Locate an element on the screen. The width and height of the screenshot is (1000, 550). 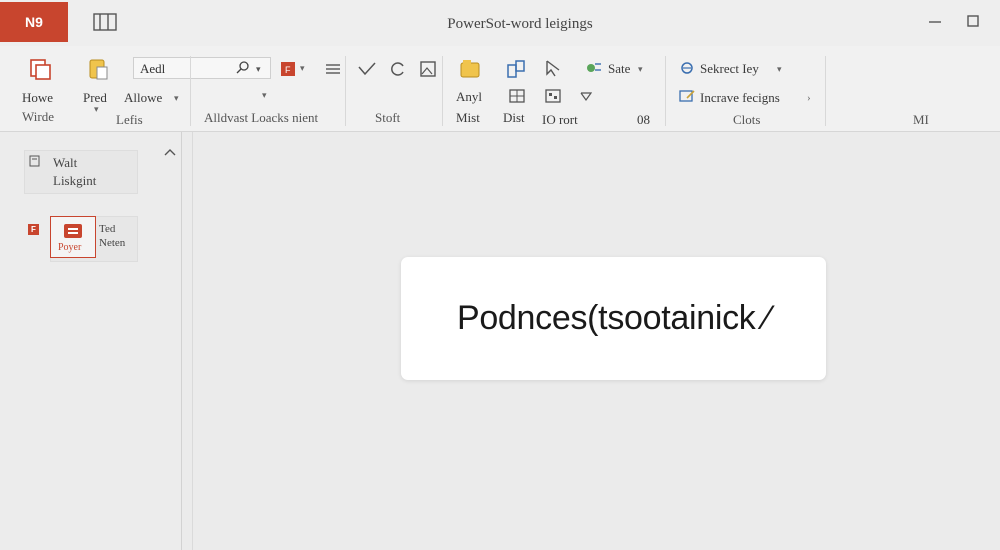
clipboard-group-label: Alldvast Loacks nient is located at coordinates (261, 117).